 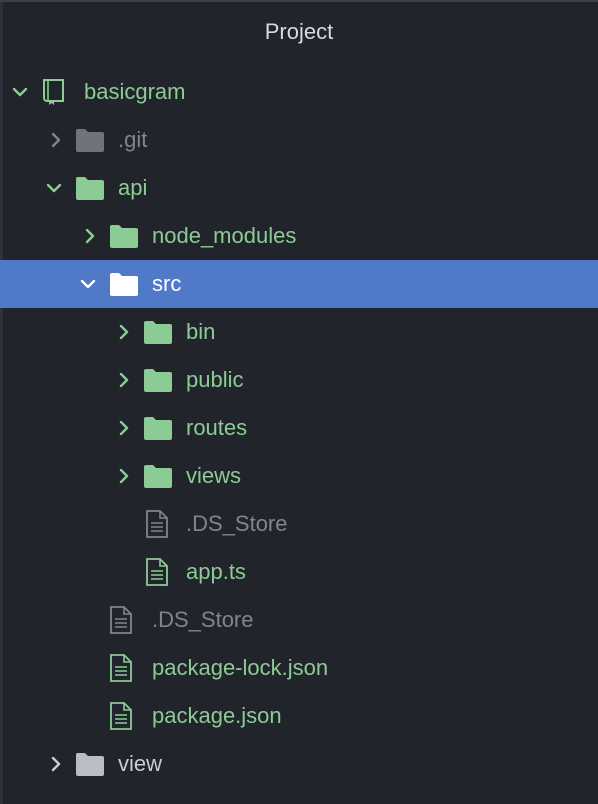 What do you see at coordinates (201, 331) in the screenshot?
I see `tree-item-label: bin` at bounding box center [201, 331].